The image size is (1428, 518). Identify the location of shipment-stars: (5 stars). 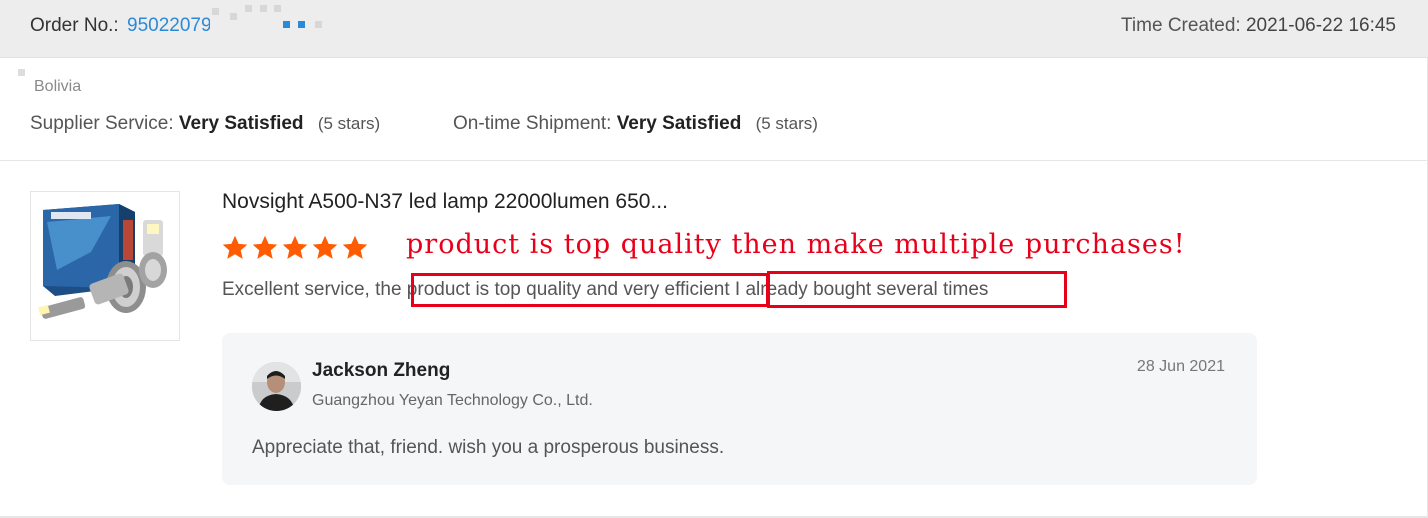
(786, 123).